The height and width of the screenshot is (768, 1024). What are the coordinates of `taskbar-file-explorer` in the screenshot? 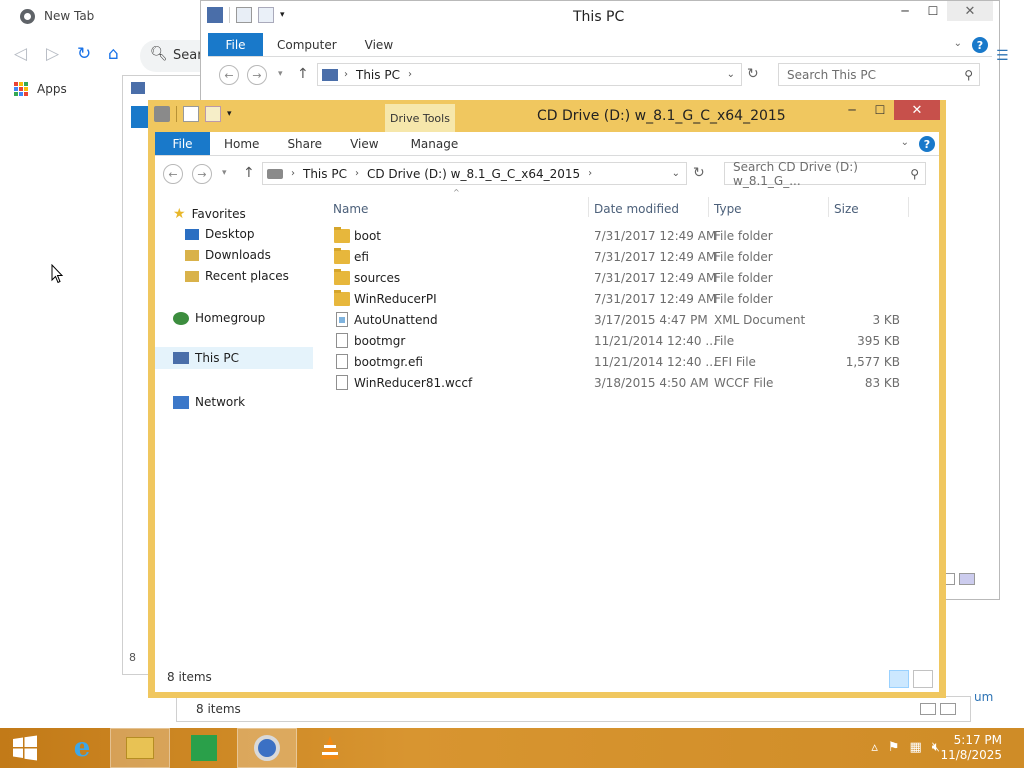 It's located at (140, 748).